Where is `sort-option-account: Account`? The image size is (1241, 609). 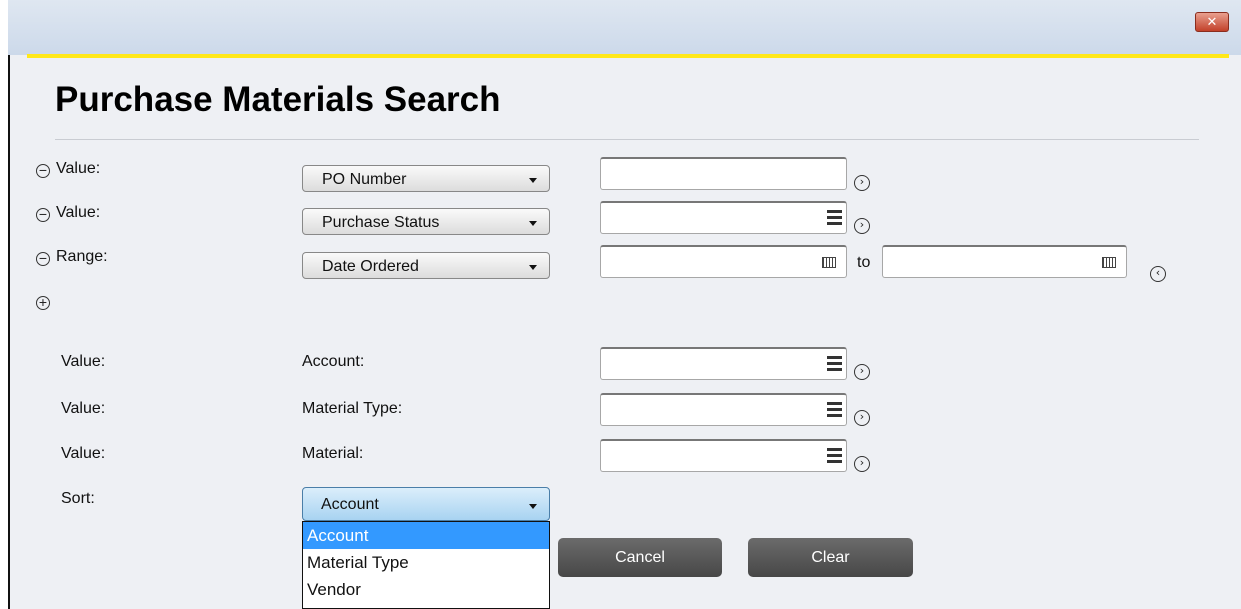 sort-option-account: Account is located at coordinates (426, 535).